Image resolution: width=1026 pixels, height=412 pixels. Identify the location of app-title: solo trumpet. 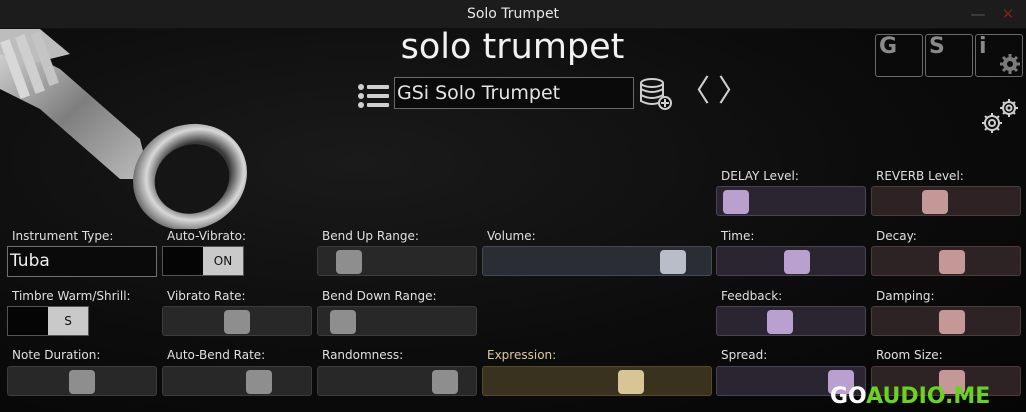
(512, 47).